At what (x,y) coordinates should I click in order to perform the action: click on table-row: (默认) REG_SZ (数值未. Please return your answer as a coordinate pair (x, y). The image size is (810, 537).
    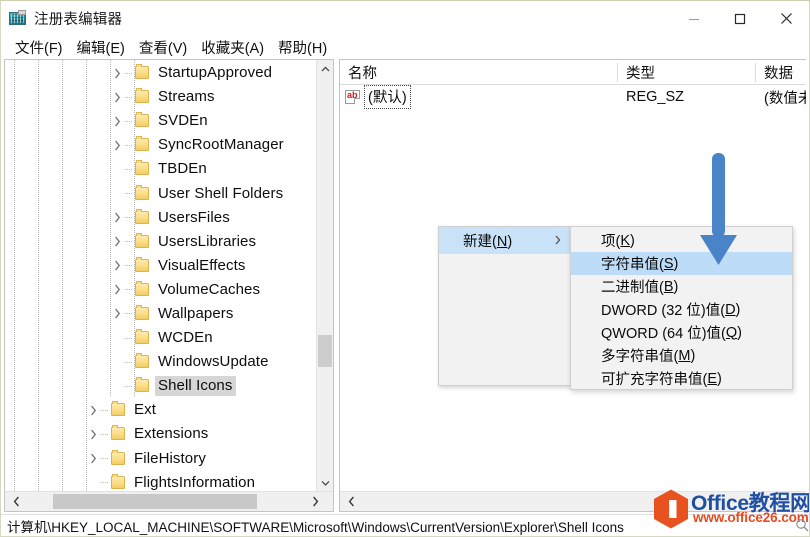
    Looking at the image, I should click on (573, 97).